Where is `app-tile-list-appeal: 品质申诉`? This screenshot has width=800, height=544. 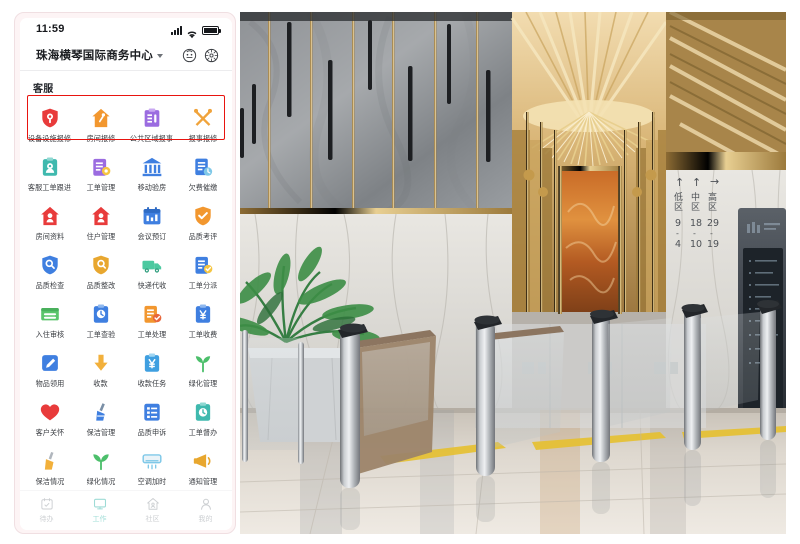
app-tile-list-appeal: 品质申诉 is located at coordinates (151, 418).